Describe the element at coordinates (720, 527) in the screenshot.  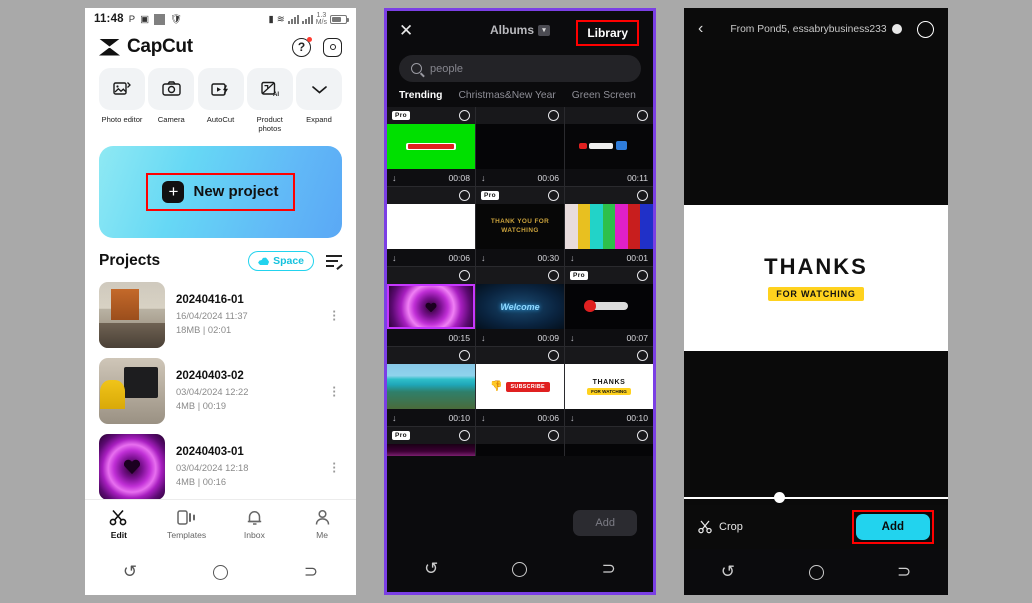
I see `crop-button: Crop` at that location.